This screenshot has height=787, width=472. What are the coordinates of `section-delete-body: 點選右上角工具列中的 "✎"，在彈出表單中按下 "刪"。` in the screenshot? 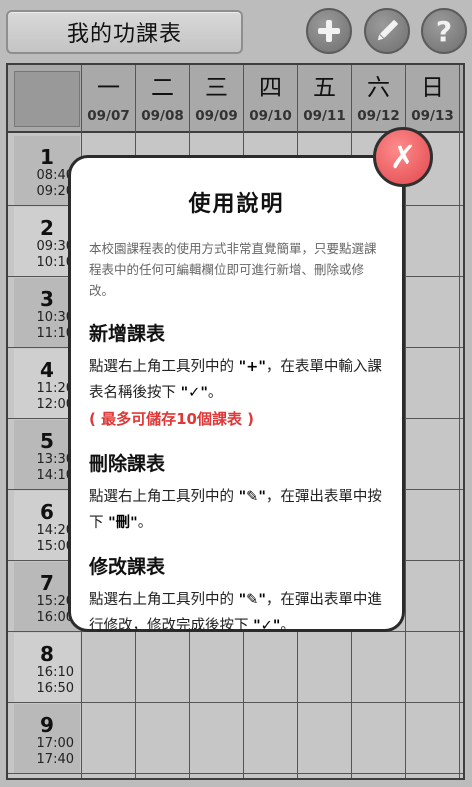 It's located at (235, 510).